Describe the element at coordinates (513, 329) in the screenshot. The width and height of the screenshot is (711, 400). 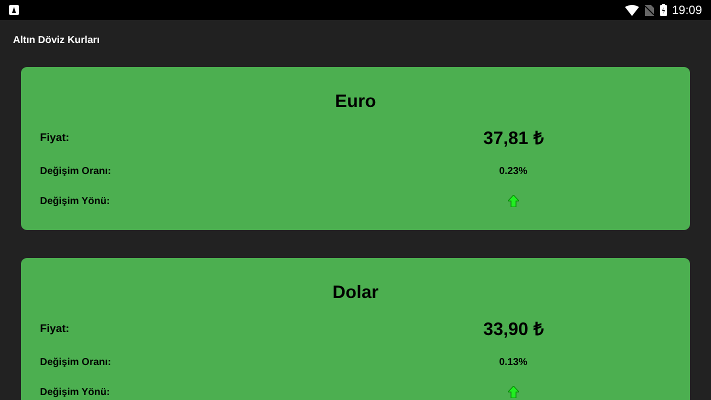
I see `price-value: 33,90 ₺` at that location.